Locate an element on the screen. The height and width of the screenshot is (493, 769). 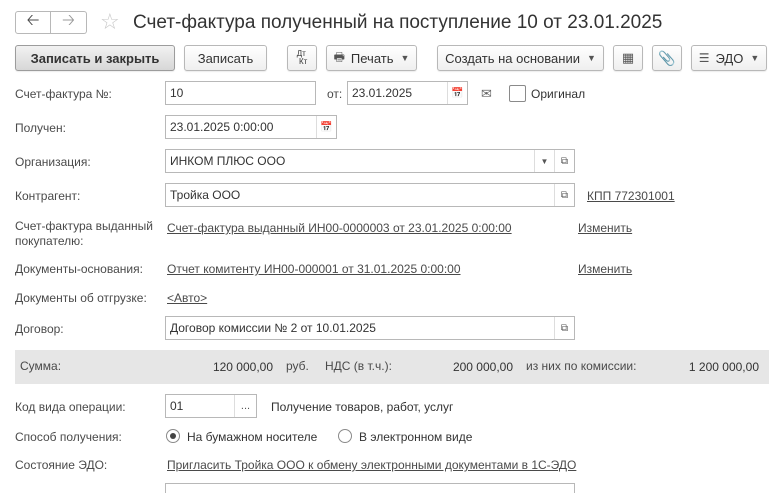
edo-icon: ☰ is located at coordinates (704, 58).